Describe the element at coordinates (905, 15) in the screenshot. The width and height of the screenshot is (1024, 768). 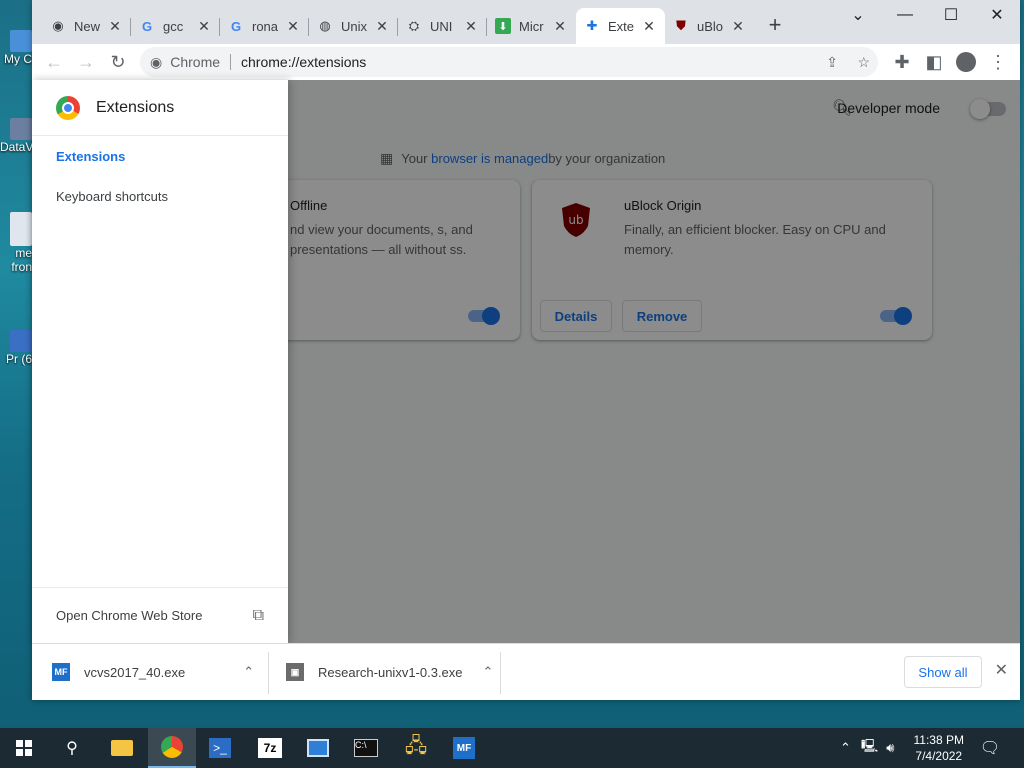
I see `minimize-button: —` at that location.